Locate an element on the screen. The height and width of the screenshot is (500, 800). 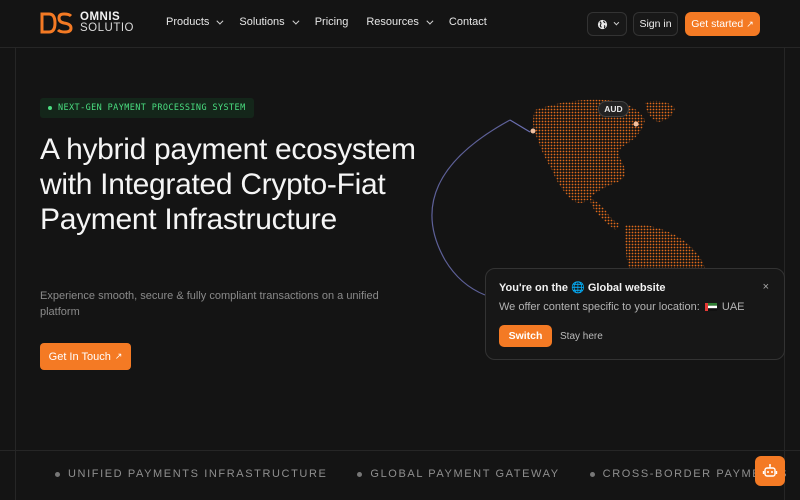
nav-label: Solutions is located at coordinates (262, 22).